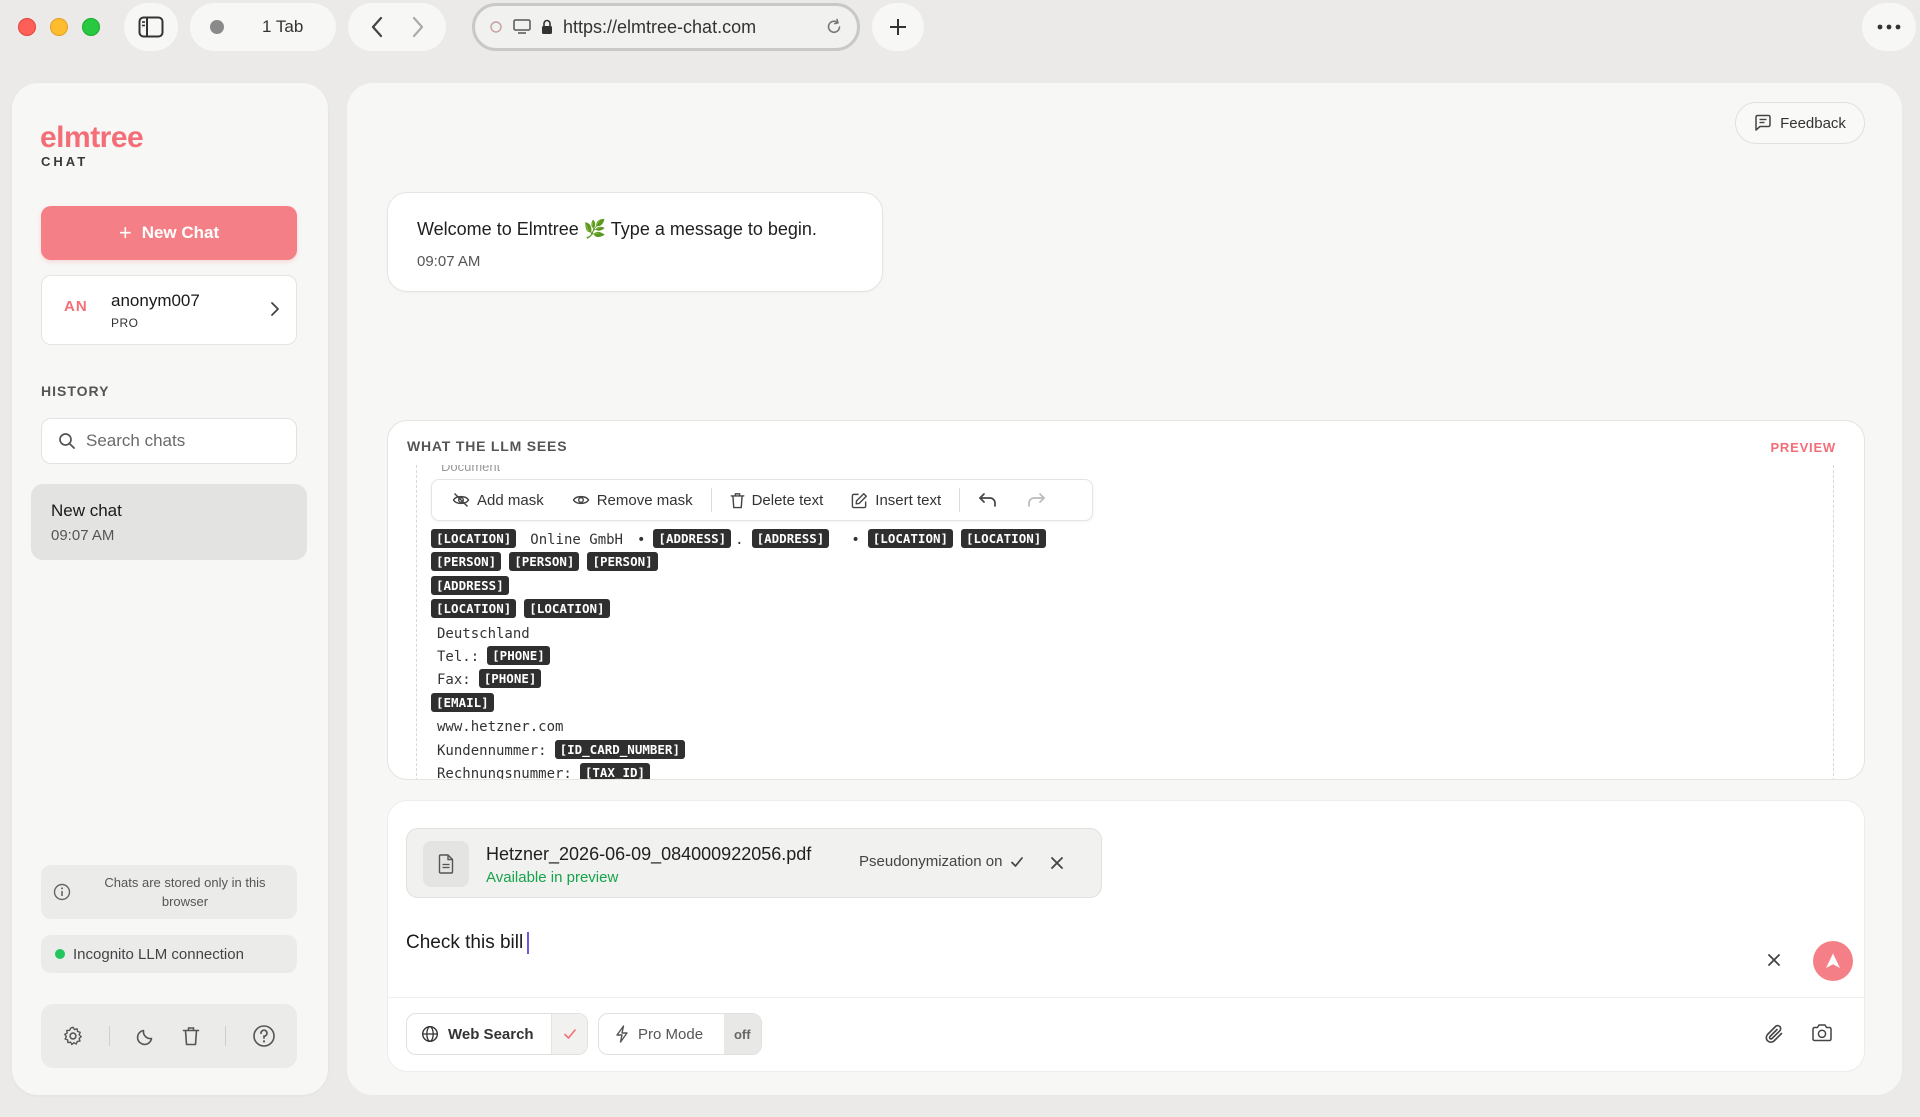  I want to click on profile-name: anonym007, so click(155, 300).